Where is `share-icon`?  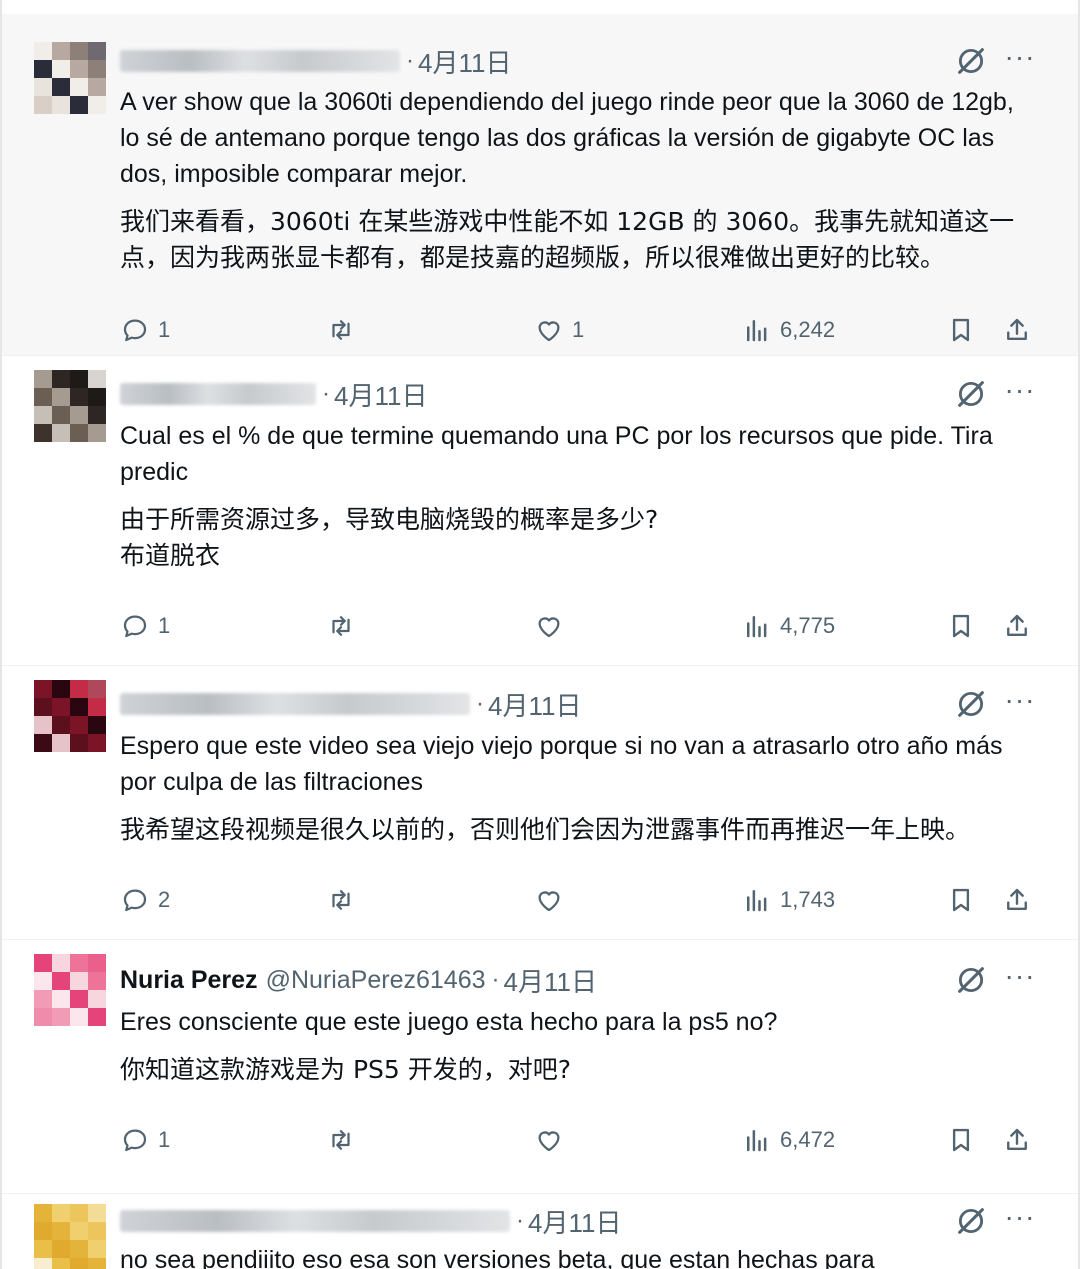 share-icon is located at coordinates (1017, 329).